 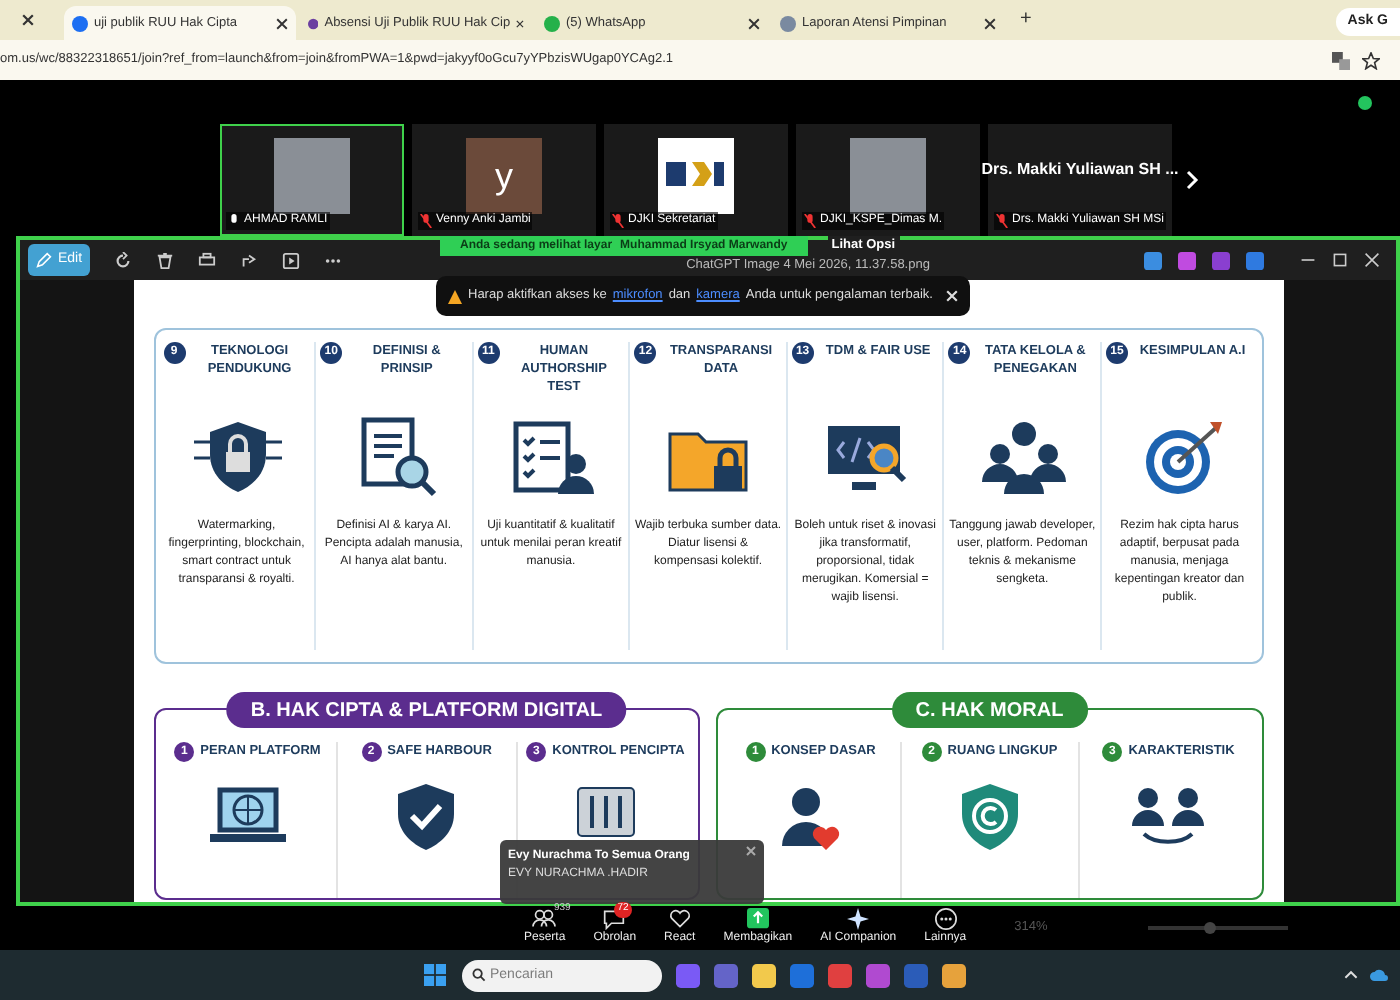 I want to click on cloud-icon, so click(x=1379, y=975).